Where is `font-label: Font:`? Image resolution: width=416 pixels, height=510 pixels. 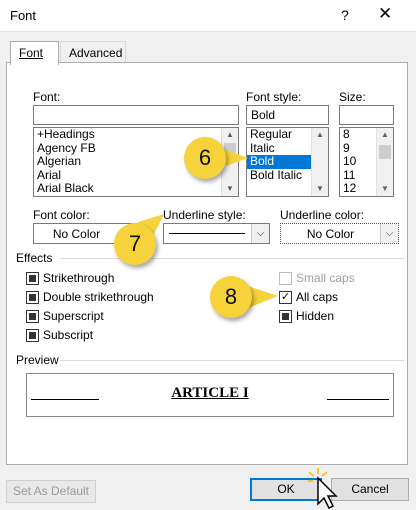 font-label: Font: is located at coordinates (47, 97).